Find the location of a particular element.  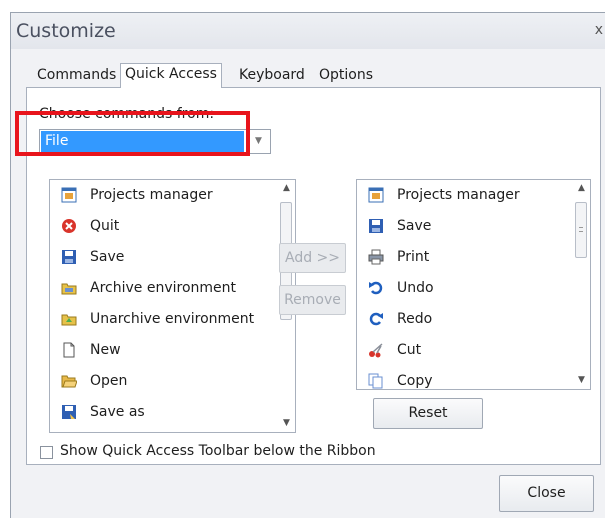

tab-quick-access: Quick Access is located at coordinates (171, 75).